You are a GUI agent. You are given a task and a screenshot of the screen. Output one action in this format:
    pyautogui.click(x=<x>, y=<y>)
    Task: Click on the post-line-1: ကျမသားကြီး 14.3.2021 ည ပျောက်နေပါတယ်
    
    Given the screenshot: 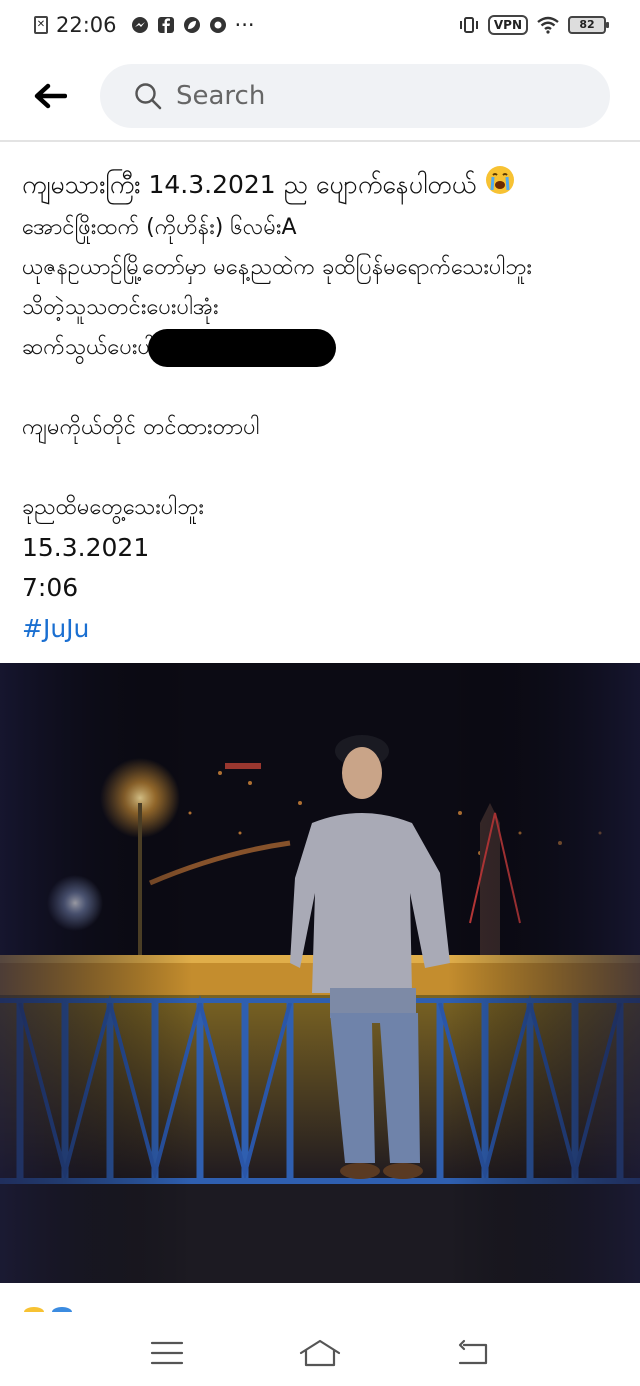 What is the action you would take?
    pyautogui.click(x=322, y=186)
    